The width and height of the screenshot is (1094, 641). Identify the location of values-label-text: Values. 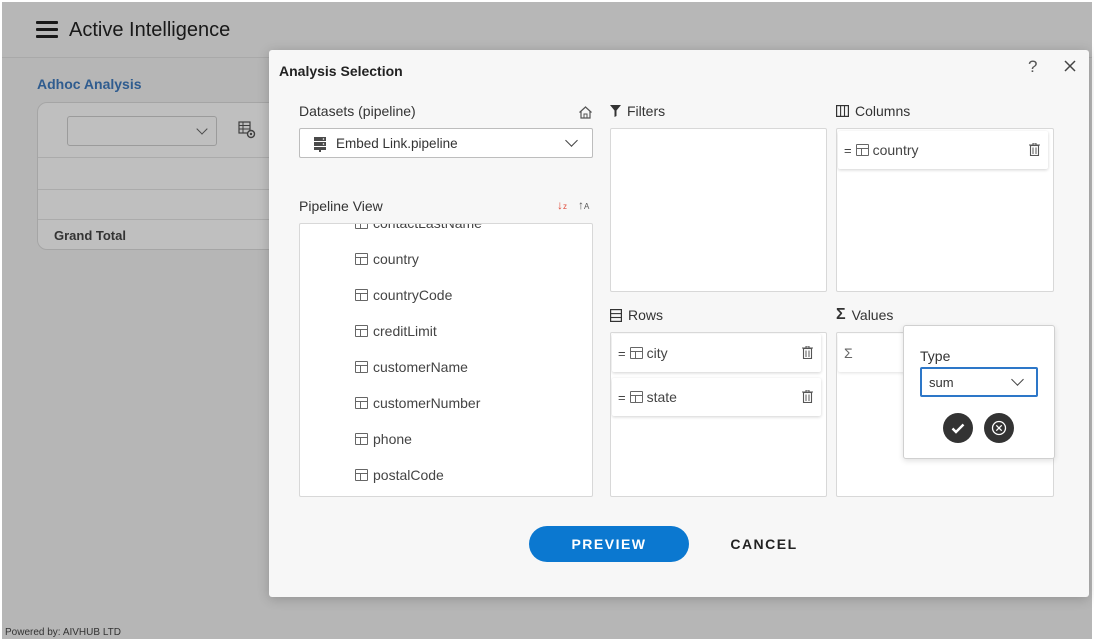
(872, 315).